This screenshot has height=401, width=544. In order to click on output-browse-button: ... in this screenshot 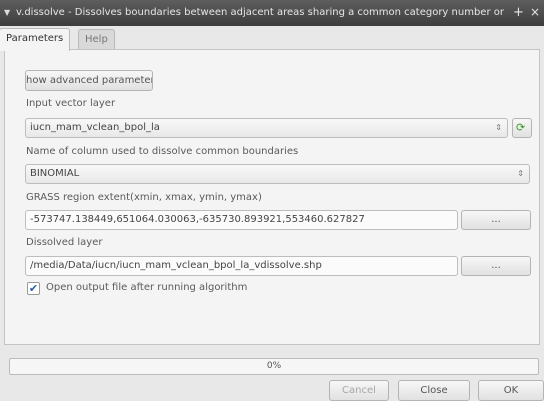, I will do `click(496, 266)`.